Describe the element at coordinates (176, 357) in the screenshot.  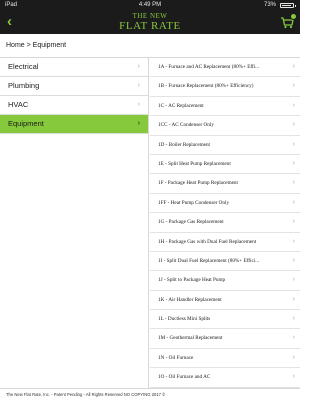
I see `list-item-label: 1N - Oil Furnace` at that location.